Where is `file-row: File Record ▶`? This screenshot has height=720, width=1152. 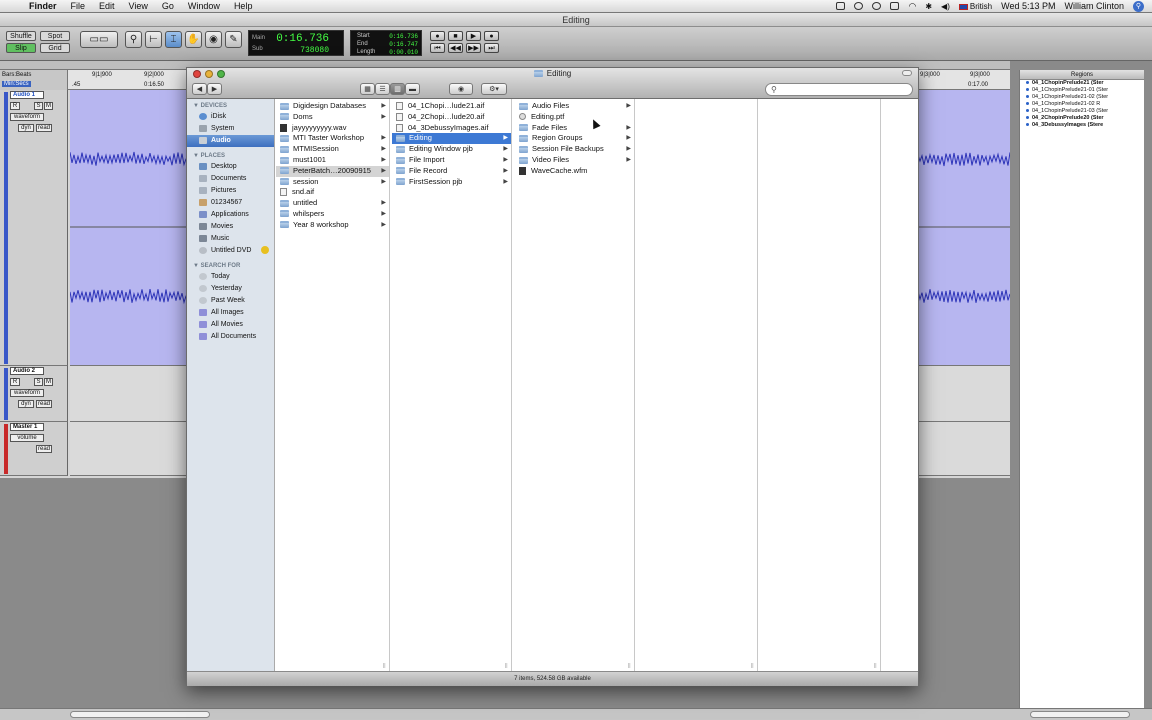 file-row: File Record ▶ is located at coordinates (451, 171).